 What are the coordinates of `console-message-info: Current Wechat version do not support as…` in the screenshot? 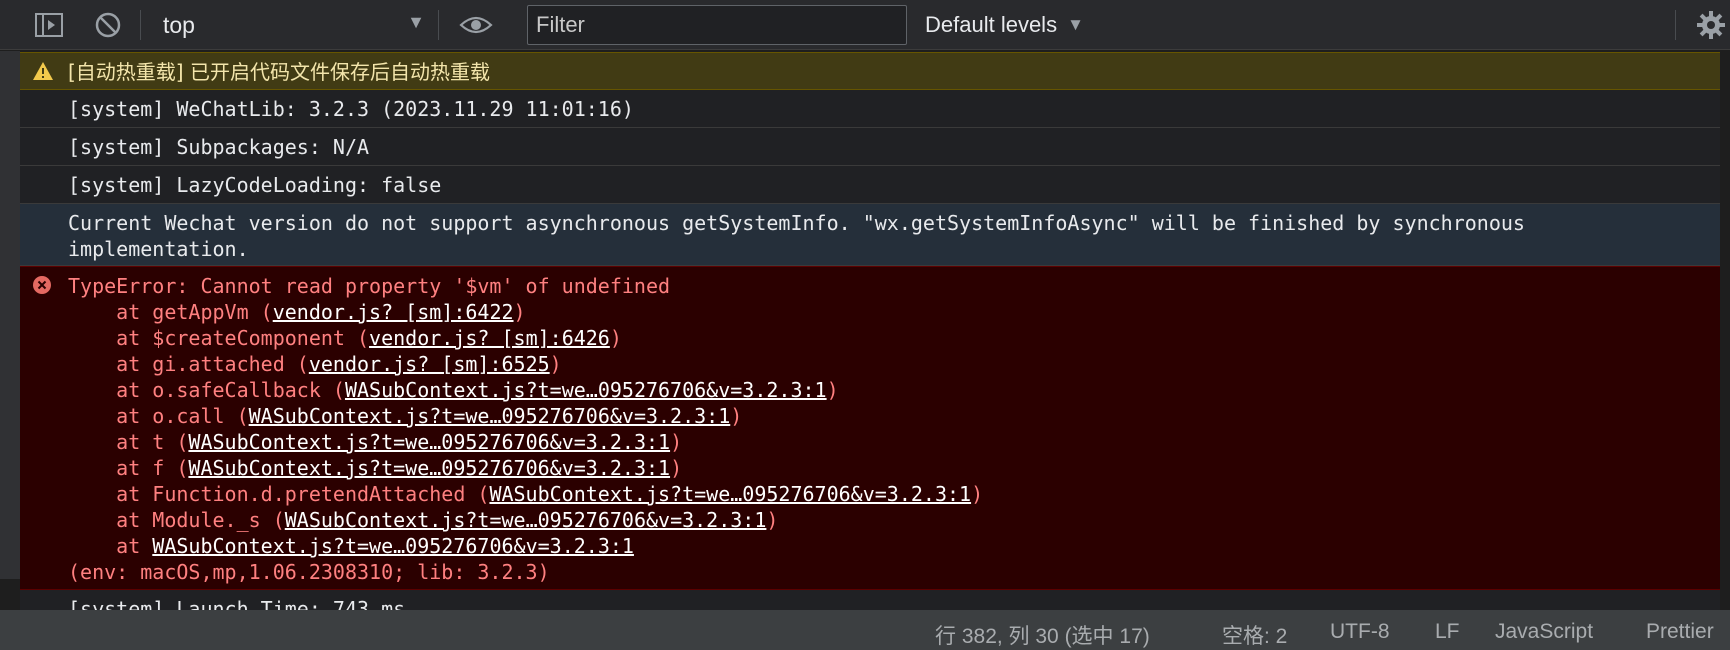 It's located at (870, 235).